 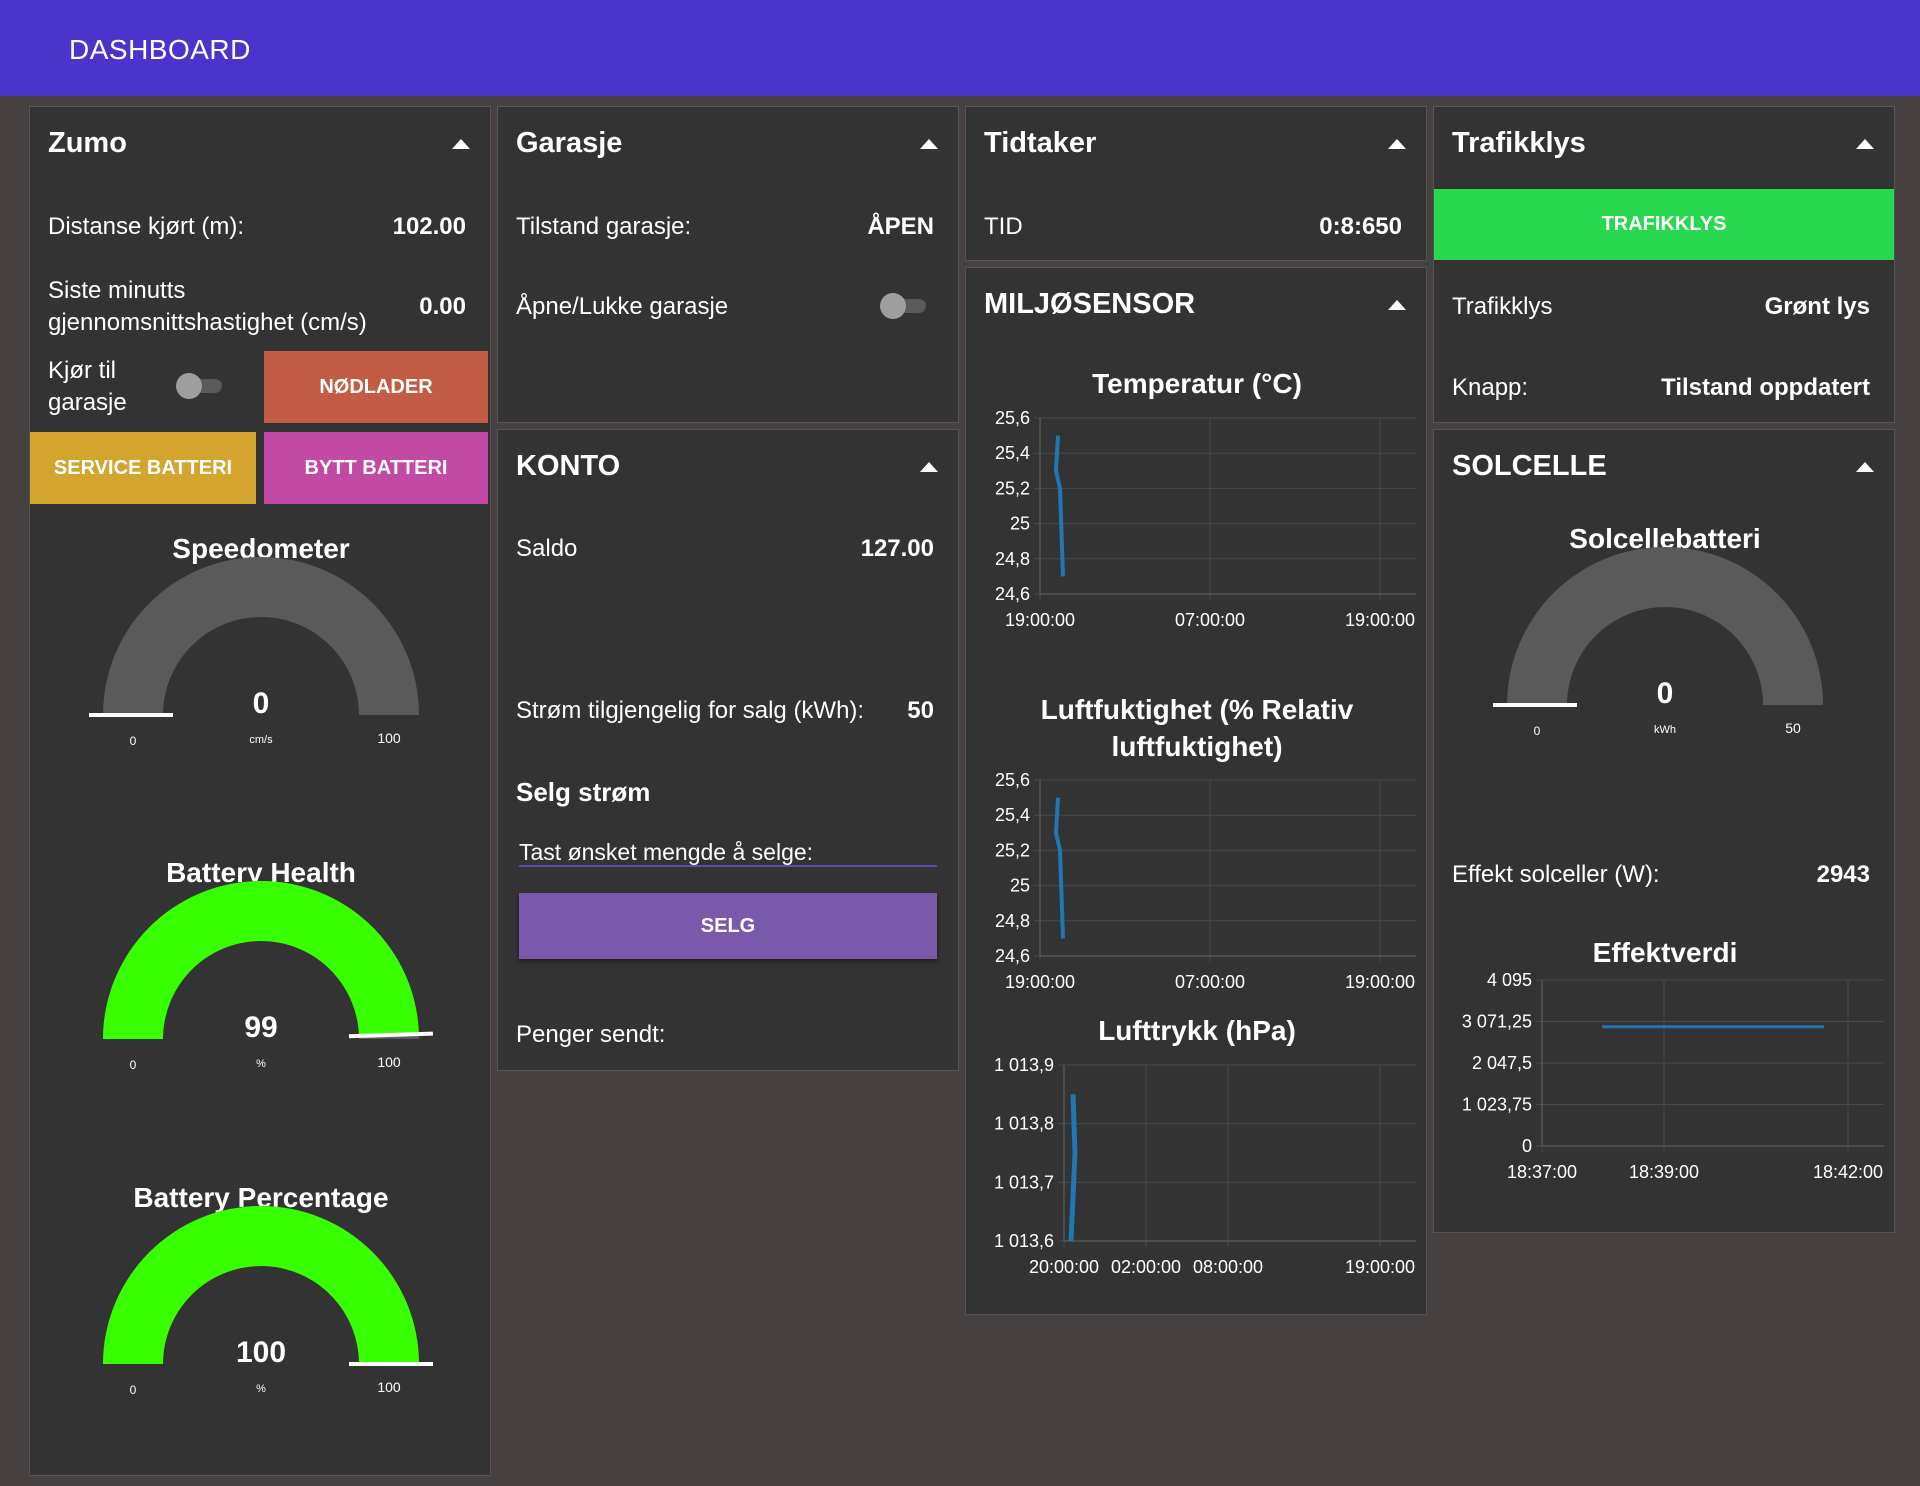 What do you see at coordinates (1765, 387) in the screenshot?
I see `button-state-value: Tilstand oppdatert` at bounding box center [1765, 387].